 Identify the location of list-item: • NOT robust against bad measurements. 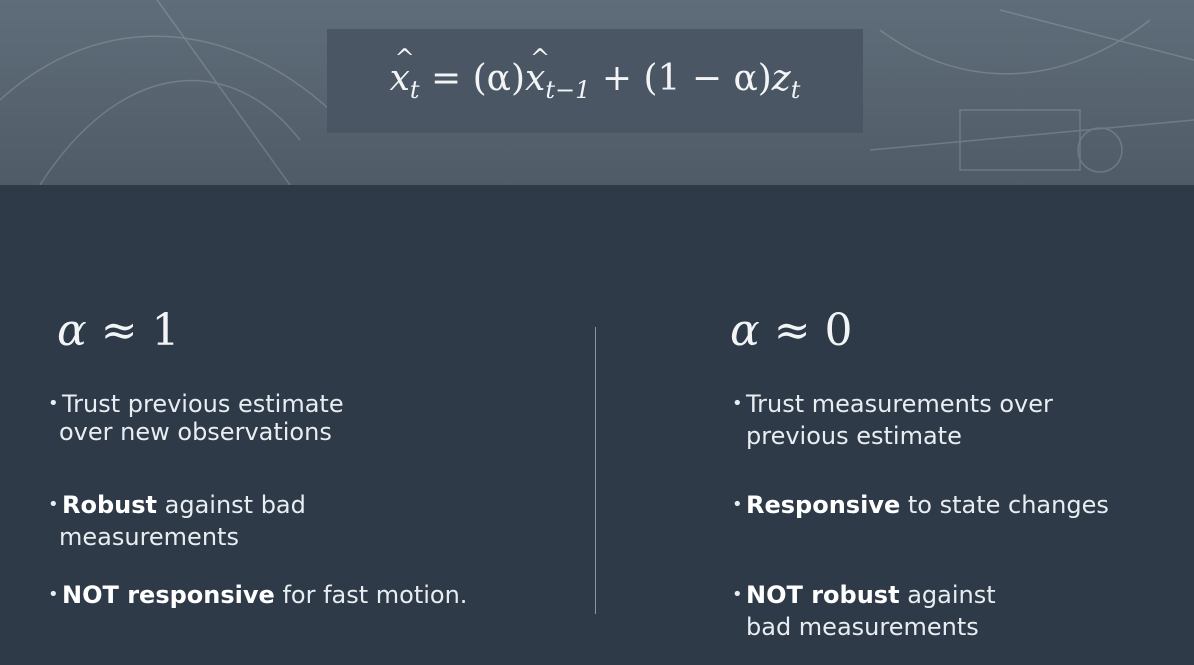
(864, 611).